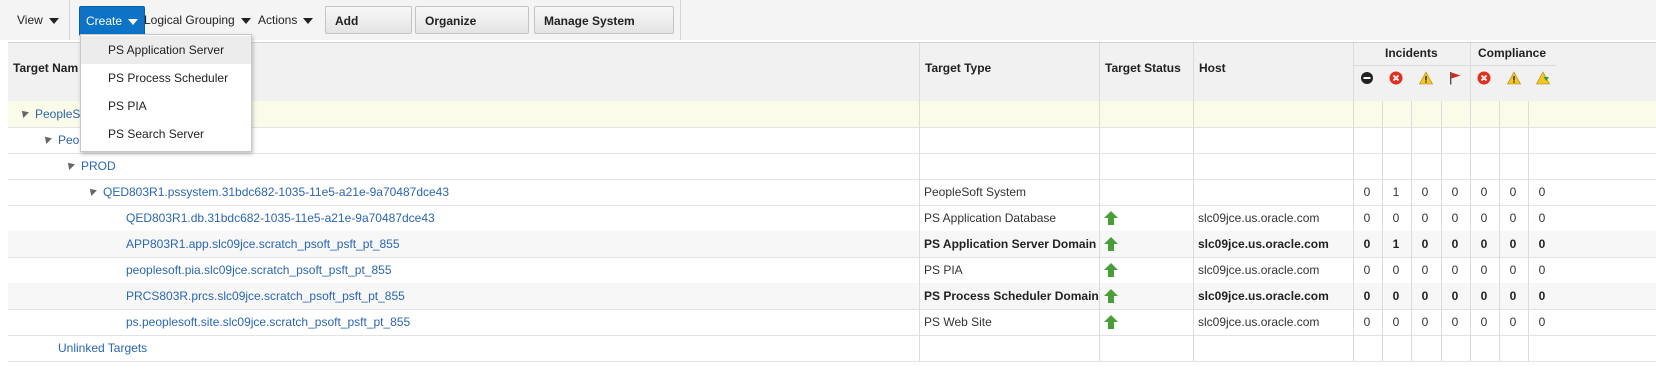 This screenshot has width=1656, height=370. What do you see at coordinates (104, 21) in the screenshot?
I see `create-label: Create` at bounding box center [104, 21].